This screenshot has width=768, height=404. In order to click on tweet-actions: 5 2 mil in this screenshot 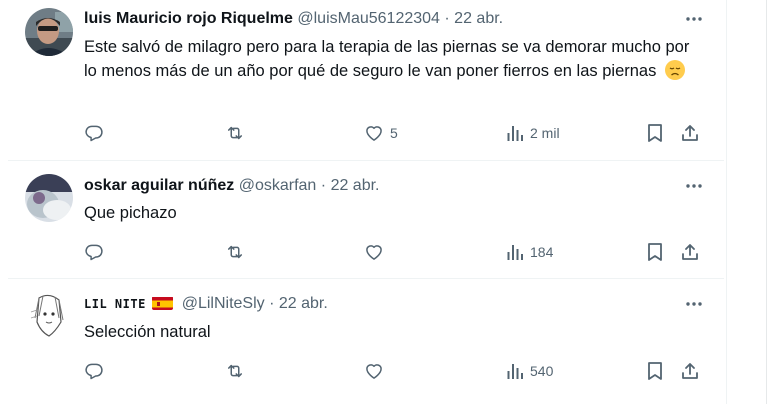, I will do `click(402, 133)`.